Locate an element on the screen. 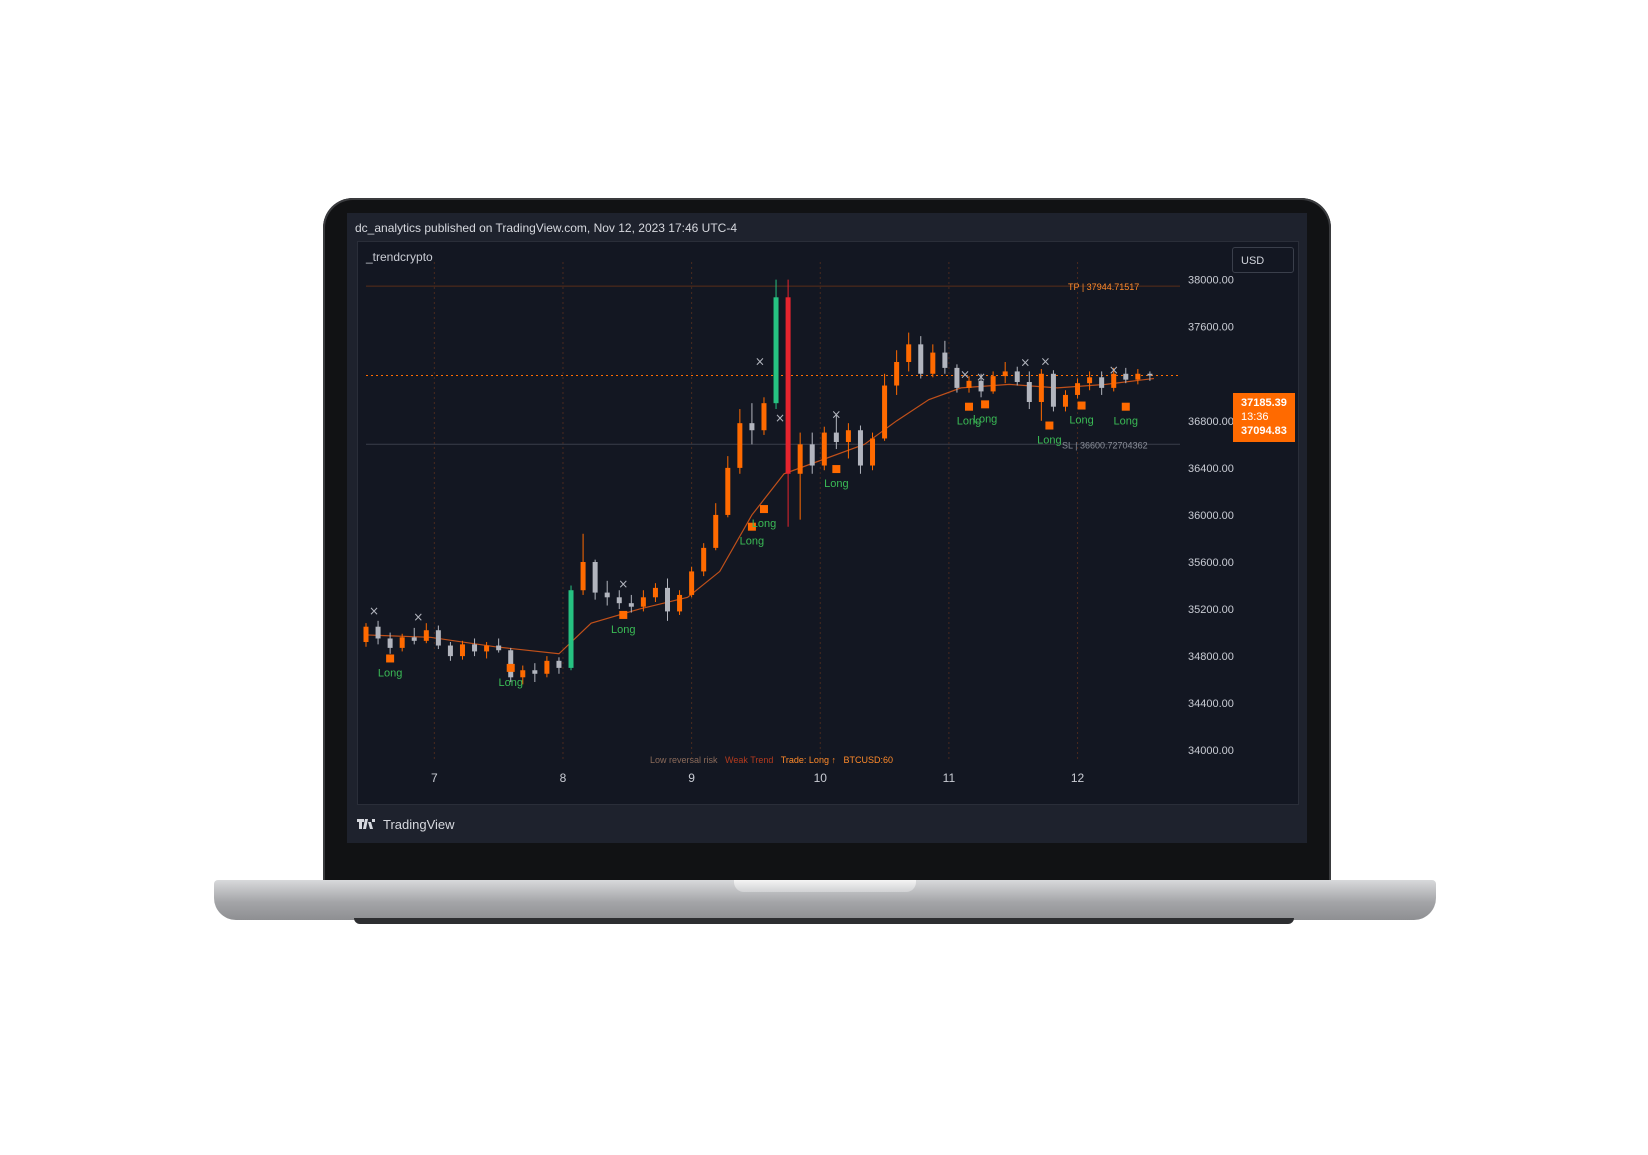 The height and width of the screenshot is (1155, 1648). x-tick-label: 11 is located at coordinates (949, 778).